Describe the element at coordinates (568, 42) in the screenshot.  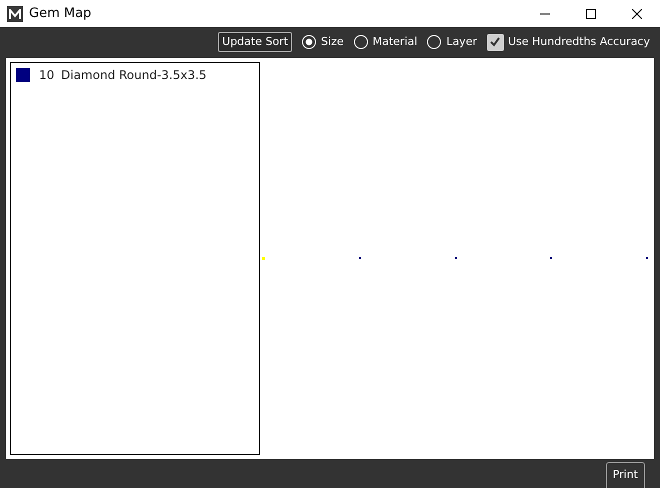
I see `accuracy-checkbox: Use Hundredths Accuracy` at that location.